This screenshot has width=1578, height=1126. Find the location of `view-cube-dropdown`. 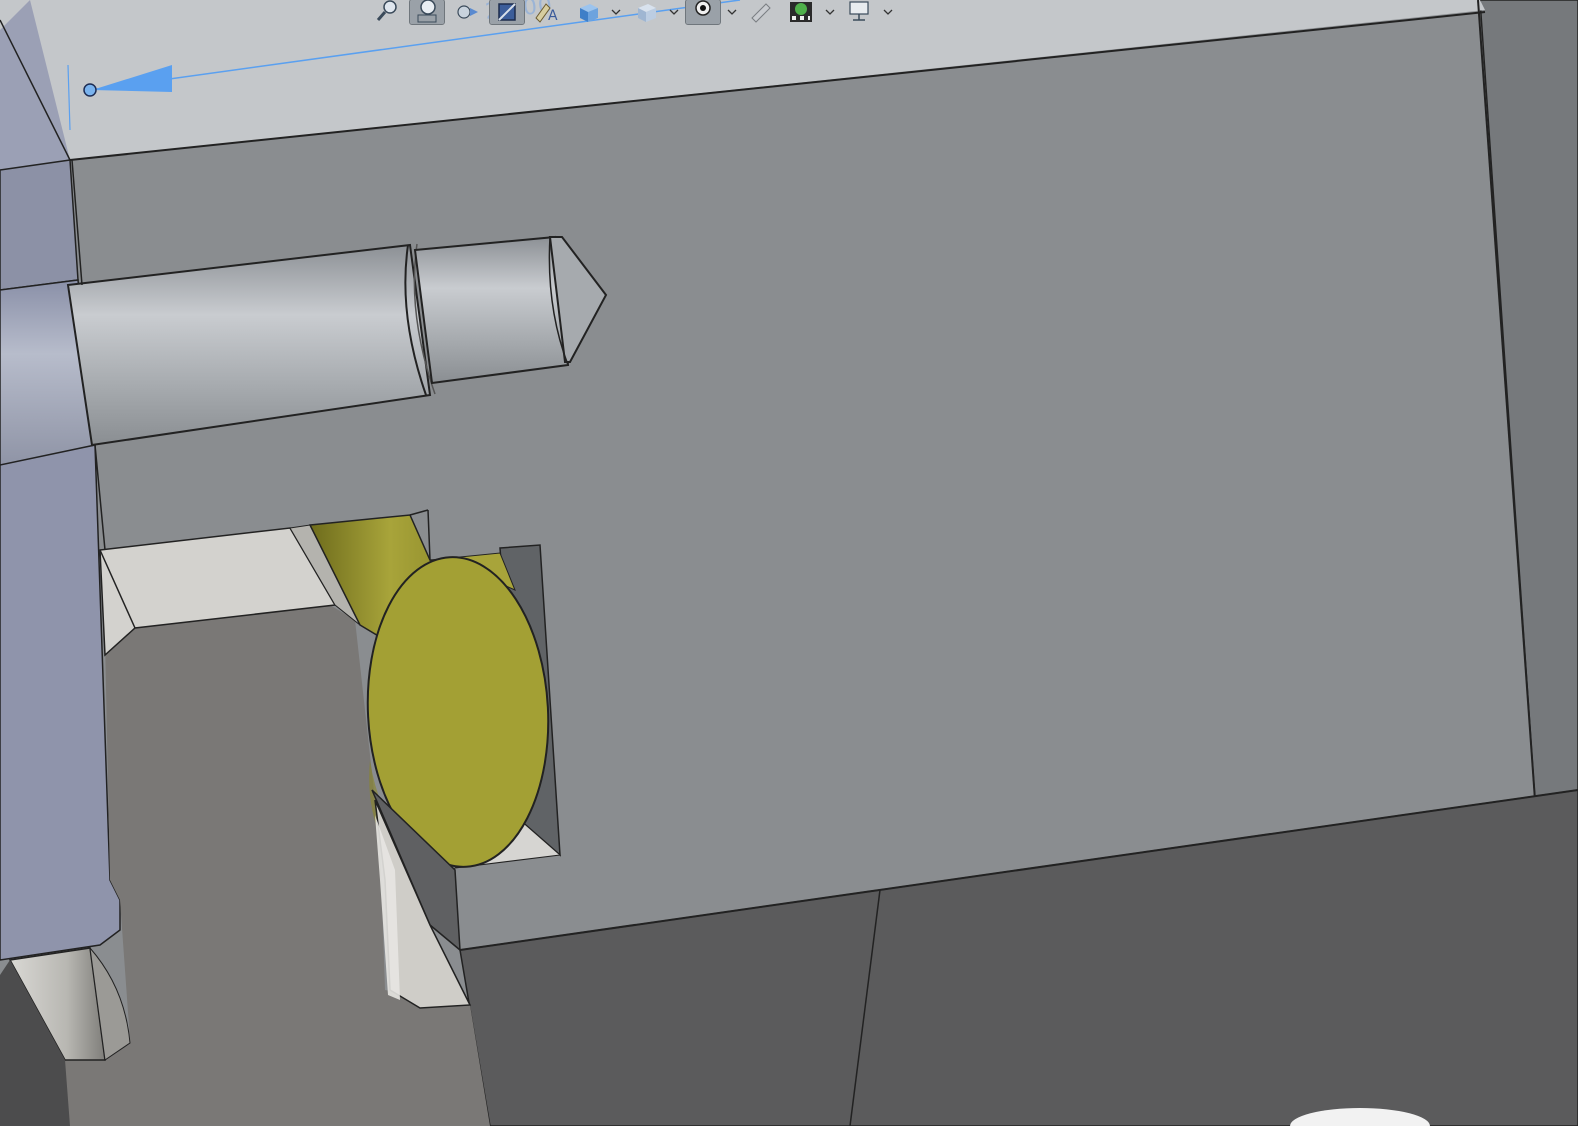

view-cube-dropdown is located at coordinates (616, 12).